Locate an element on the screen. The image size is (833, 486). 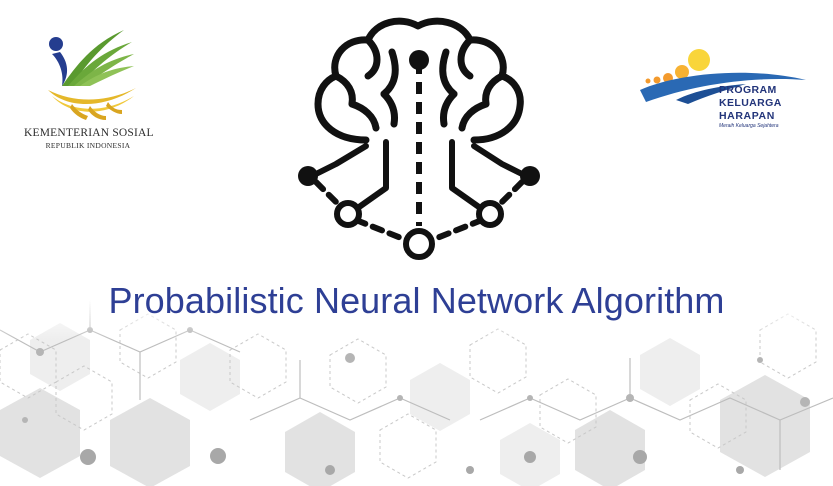
kemensos-name: KEMENTERIAN SOSIAL is located at coordinates (89, 133).